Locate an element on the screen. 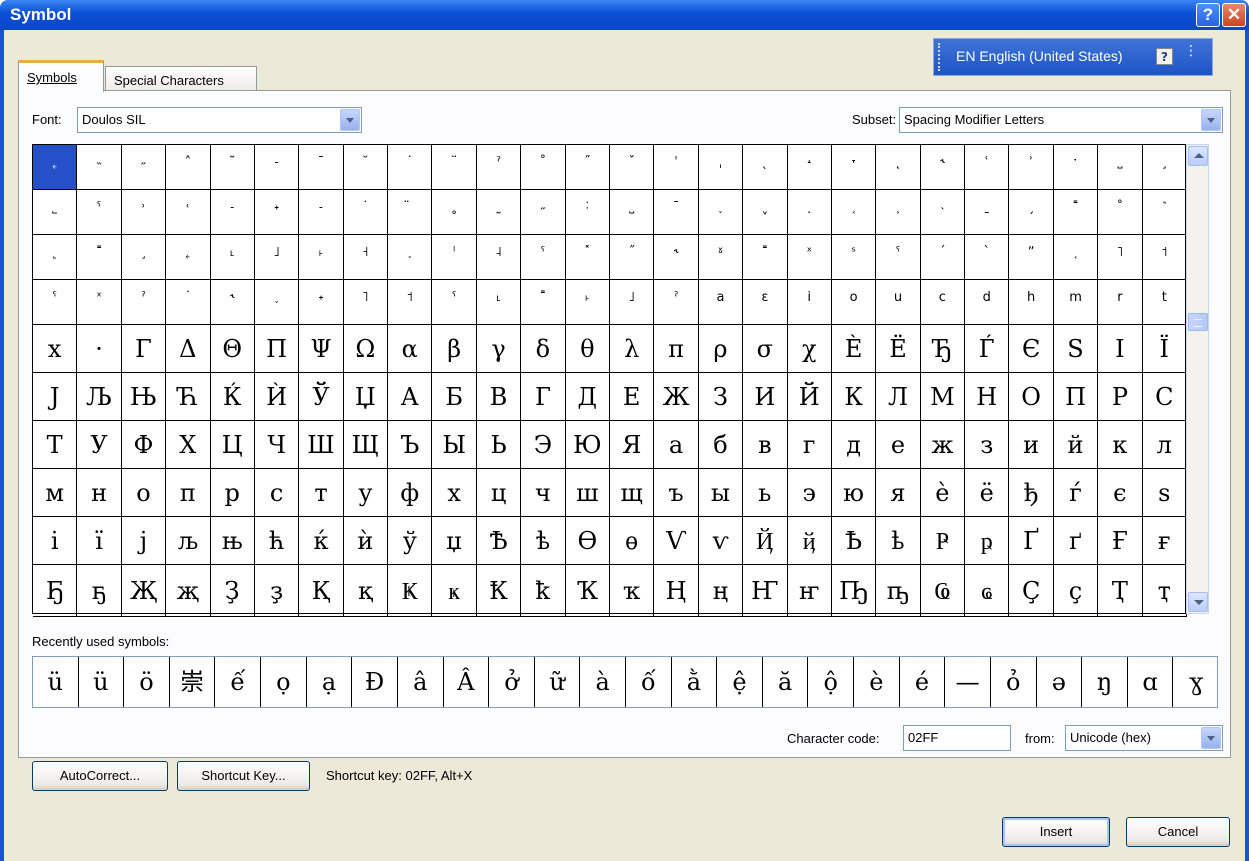 This screenshot has width=1249, height=861. symbol-cell: ˿ is located at coordinates (55, 167).